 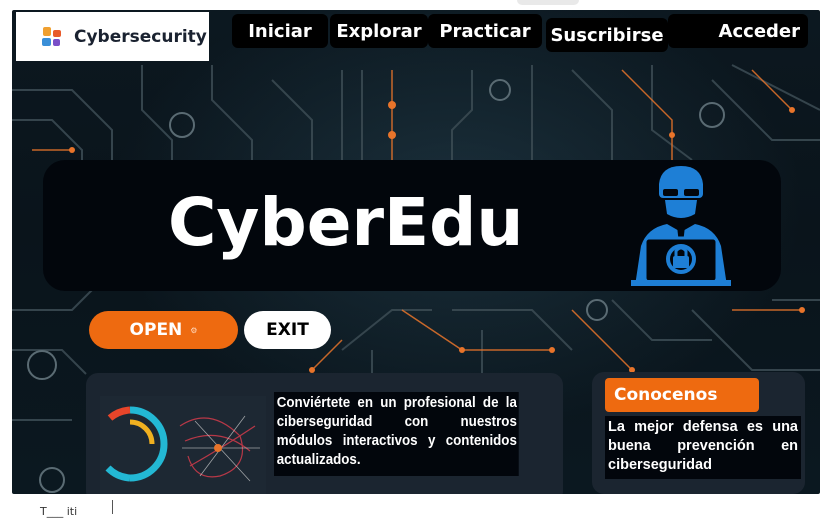 I want to click on nav-item-explorar: Explorar, so click(x=379, y=31).